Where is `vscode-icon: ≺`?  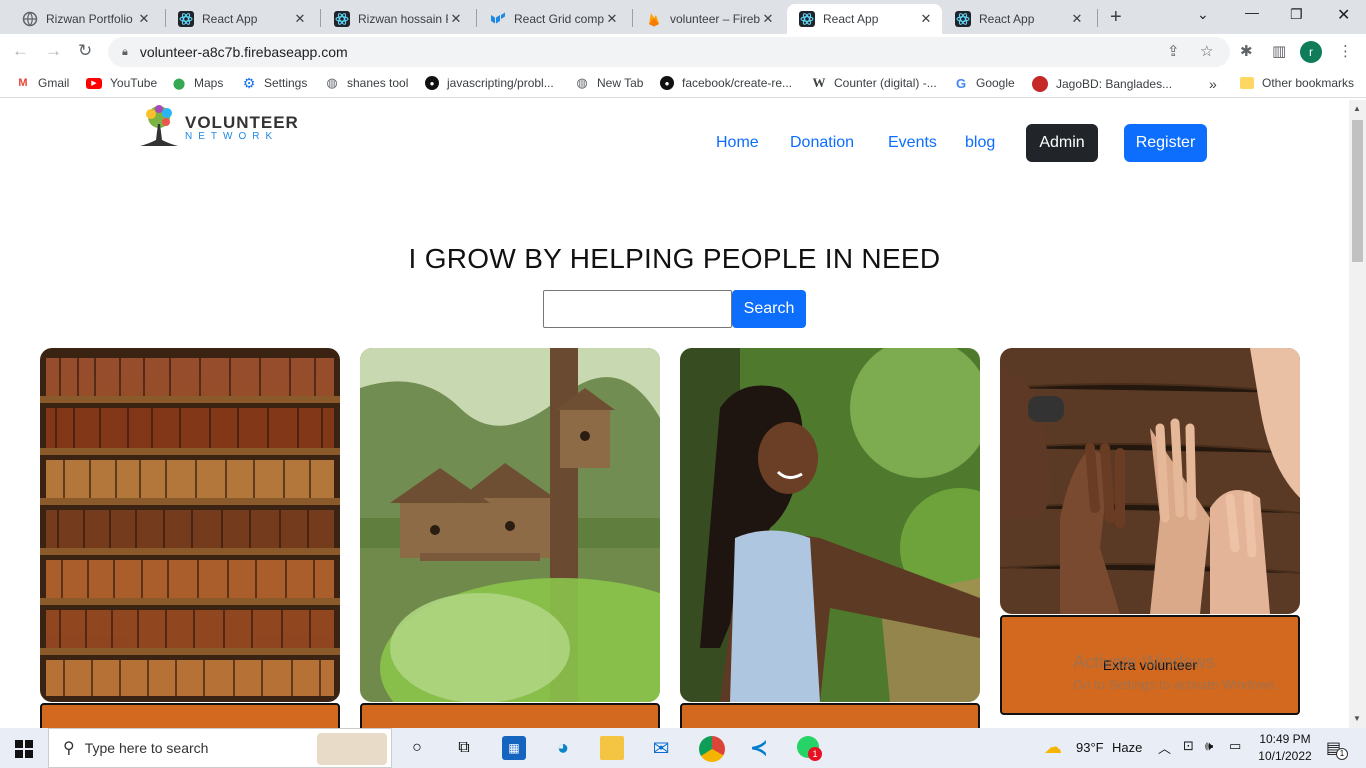 vscode-icon: ≺ is located at coordinates (759, 747).